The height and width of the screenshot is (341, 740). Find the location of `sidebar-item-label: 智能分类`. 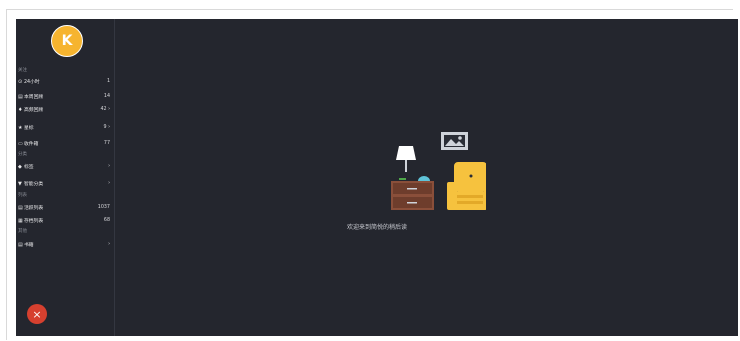

sidebar-item-label: 智能分类 is located at coordinates (34, 184).